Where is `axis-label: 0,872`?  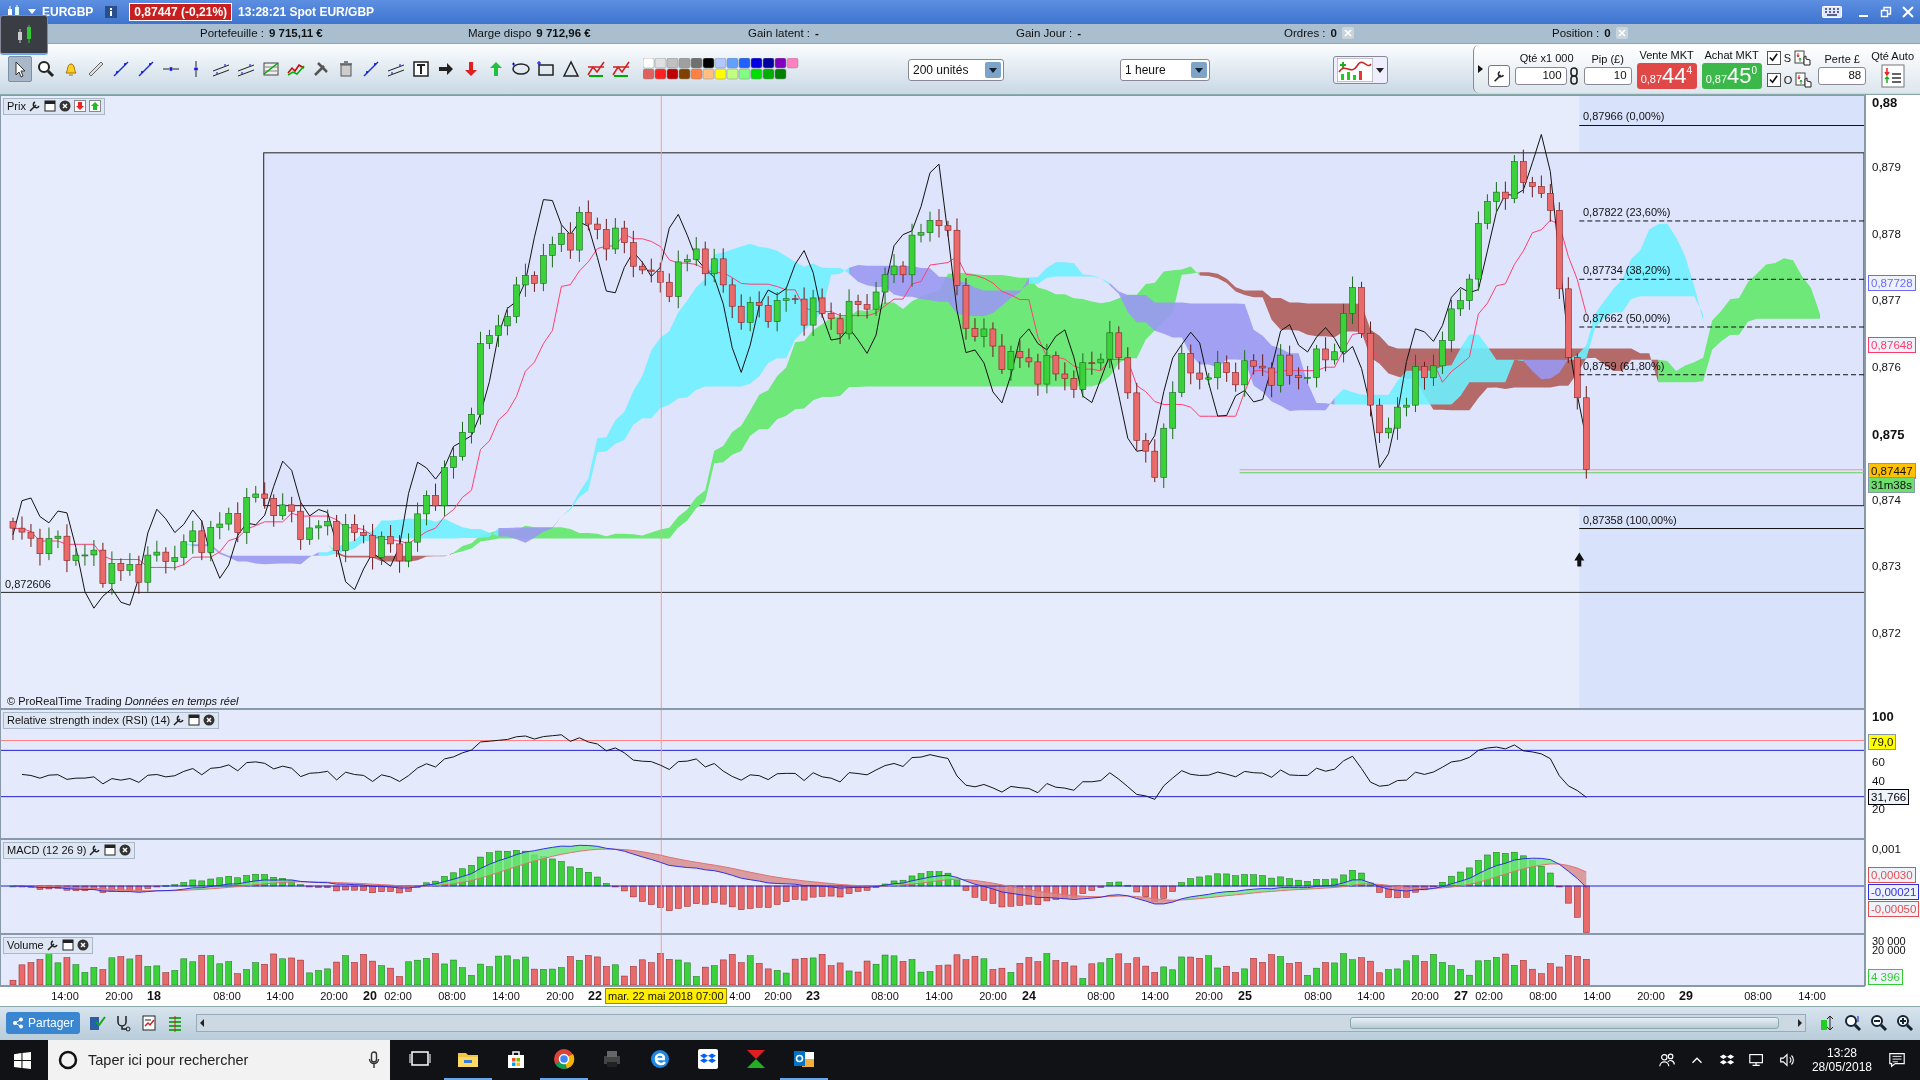 axis-label: 0,872 is located at coordinates (1886, 632).